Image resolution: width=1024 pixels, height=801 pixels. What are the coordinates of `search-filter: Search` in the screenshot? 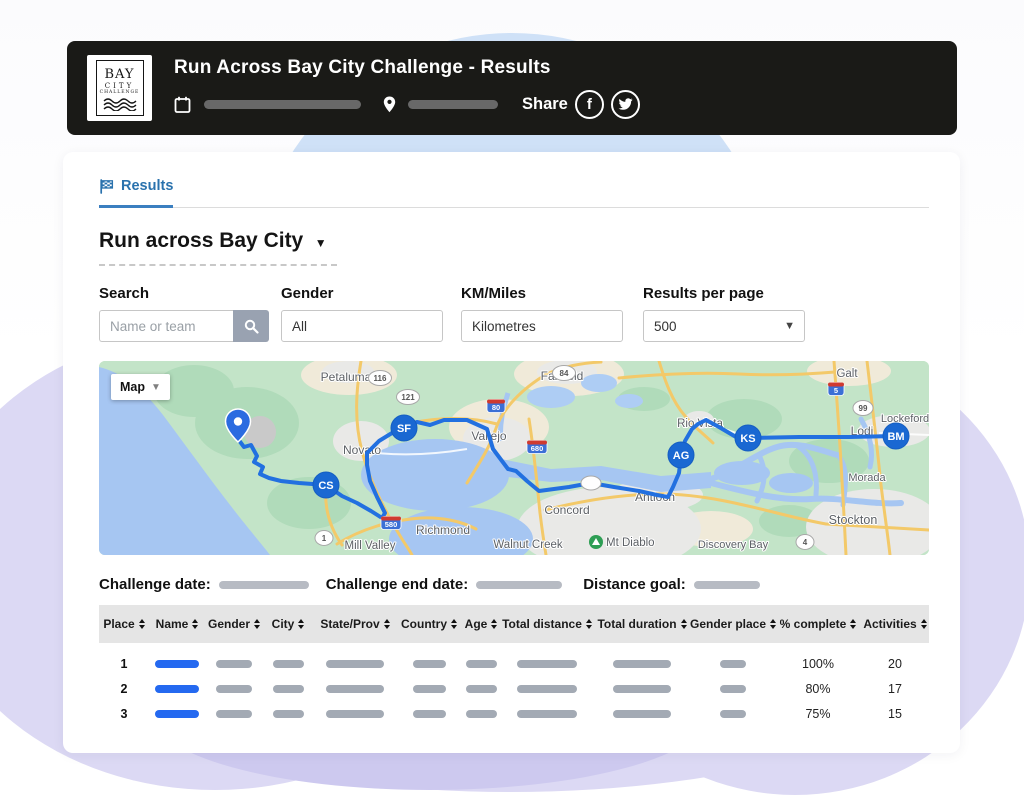 It's located at (184, 313).